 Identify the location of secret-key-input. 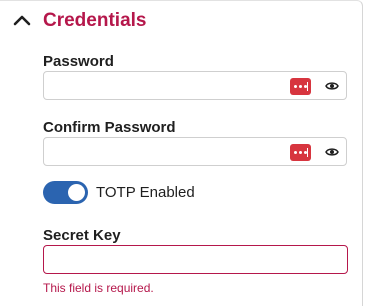
(195, 259).